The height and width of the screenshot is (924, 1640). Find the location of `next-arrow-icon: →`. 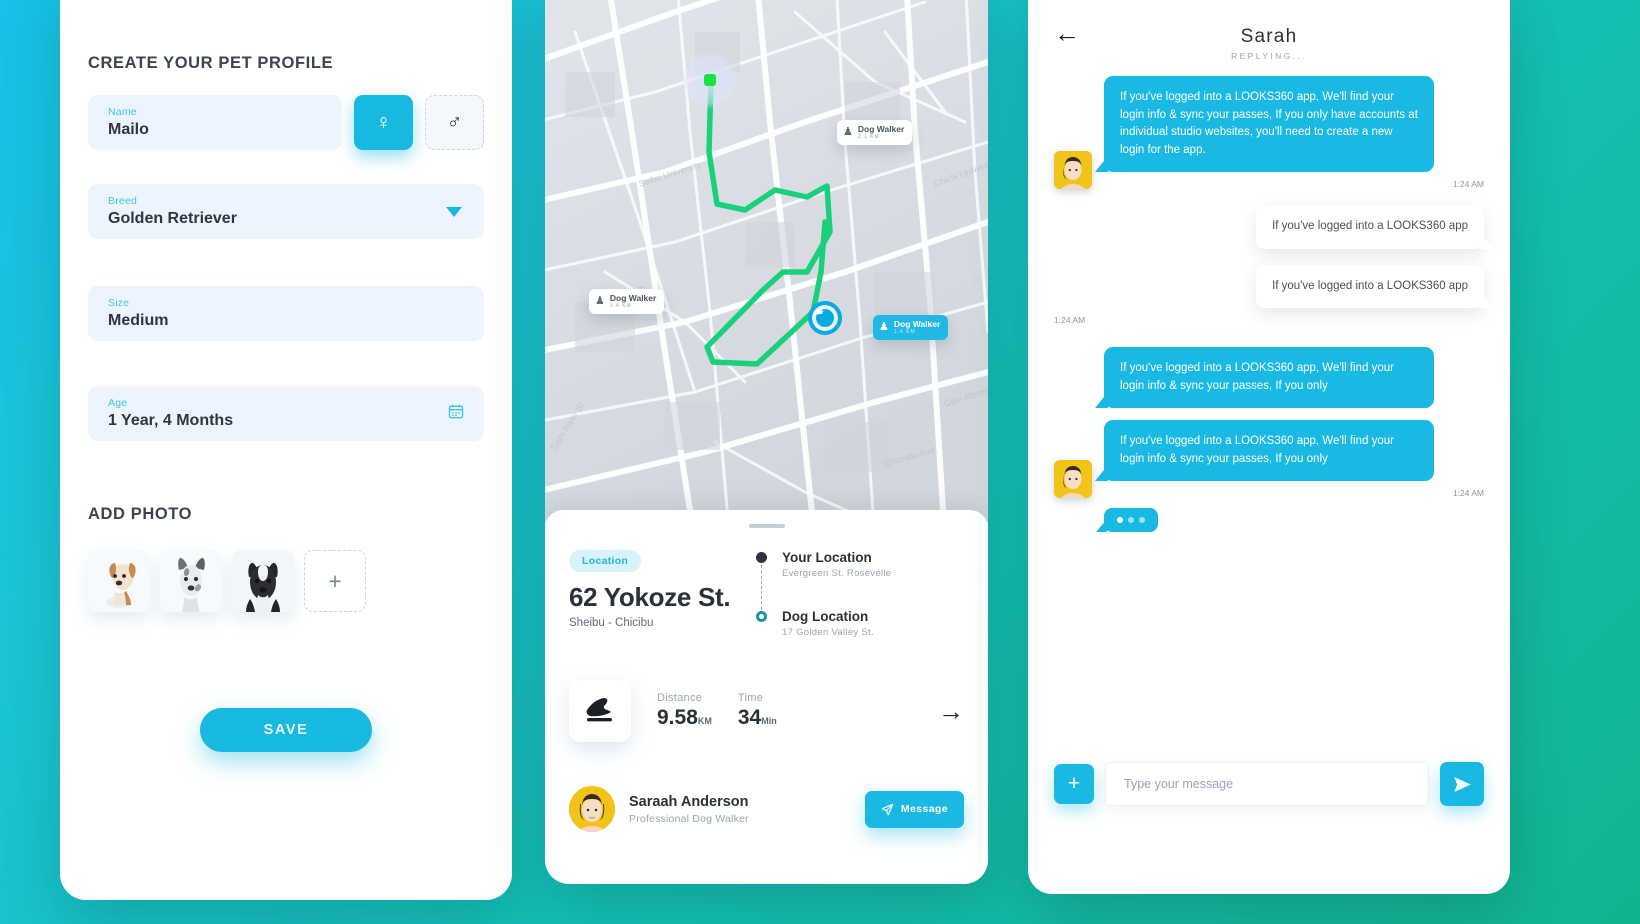

next-arrow-icon: → is located at coordinates (951, 711).